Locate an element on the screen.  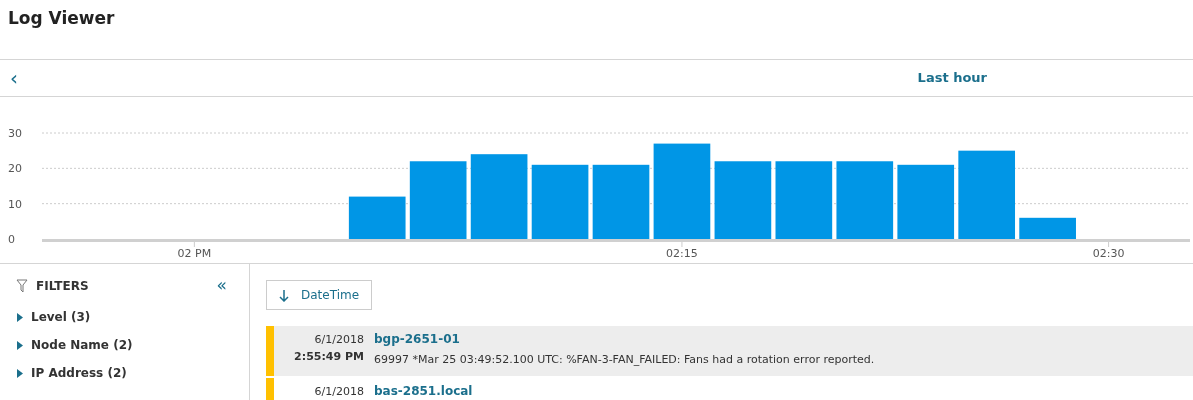
arrow-down-icon is located at coordinates (284, 295).